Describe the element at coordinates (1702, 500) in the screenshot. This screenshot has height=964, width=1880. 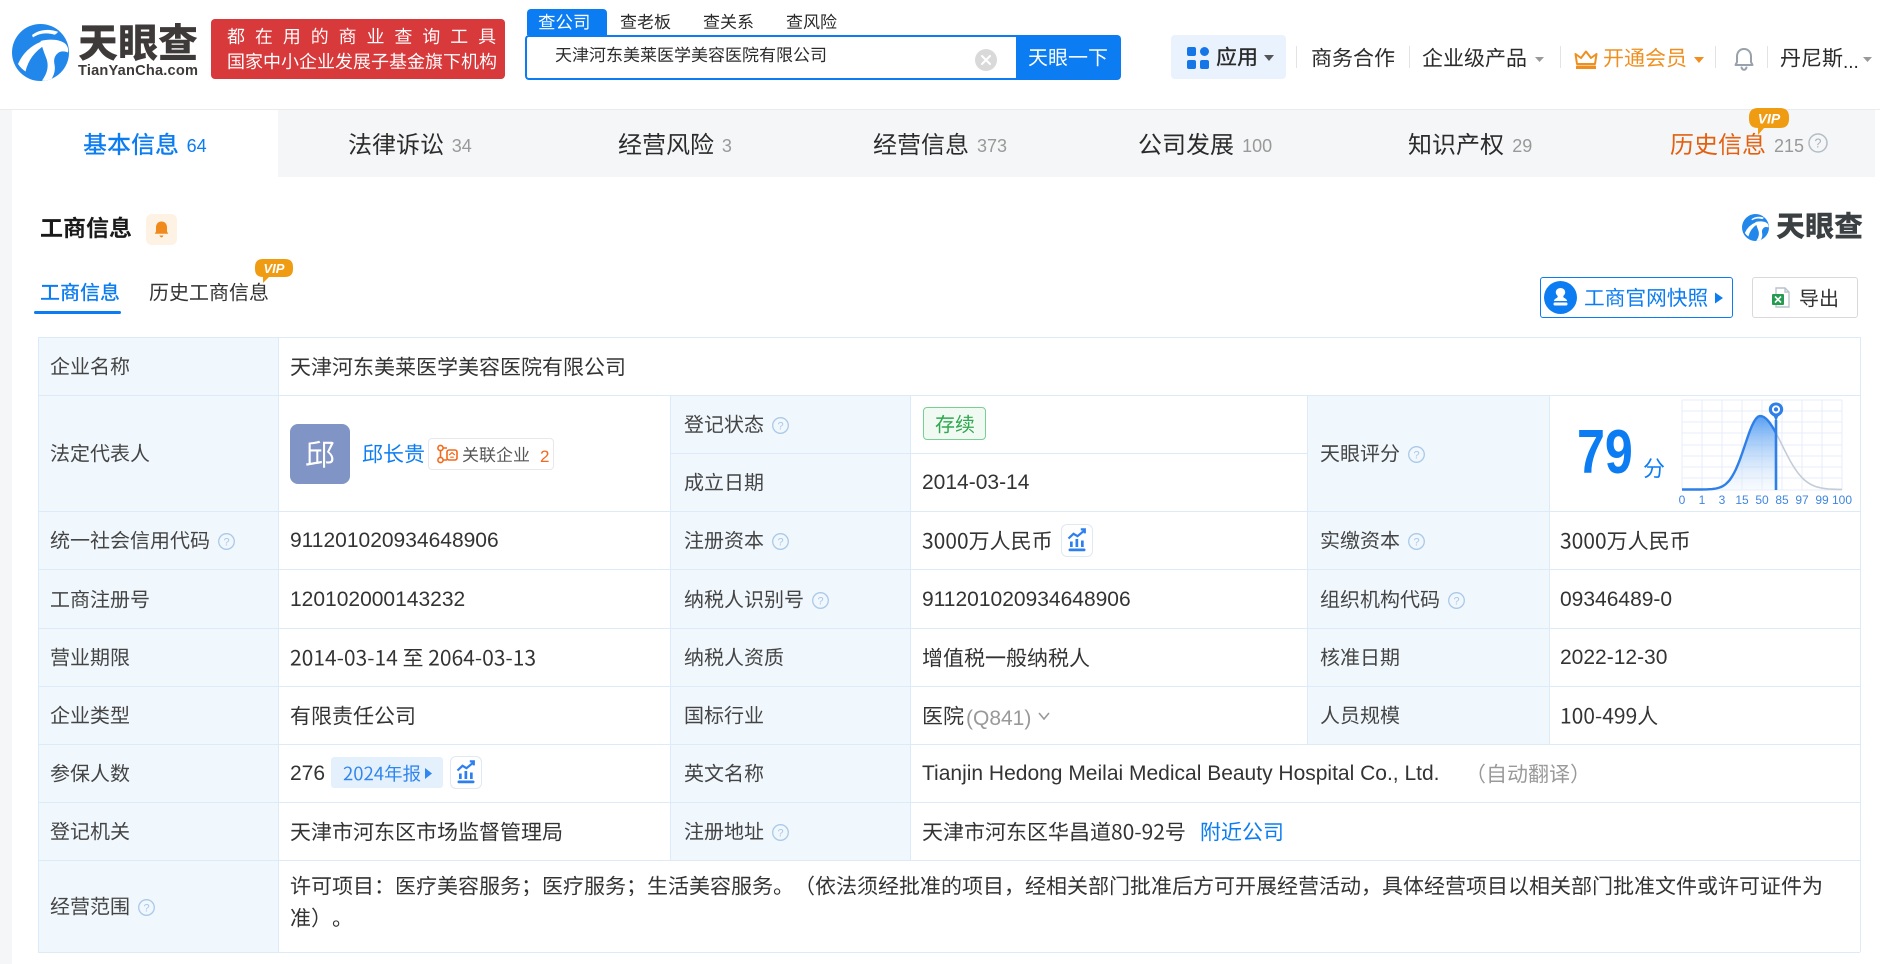
I see `svg-text: 1` at that location.